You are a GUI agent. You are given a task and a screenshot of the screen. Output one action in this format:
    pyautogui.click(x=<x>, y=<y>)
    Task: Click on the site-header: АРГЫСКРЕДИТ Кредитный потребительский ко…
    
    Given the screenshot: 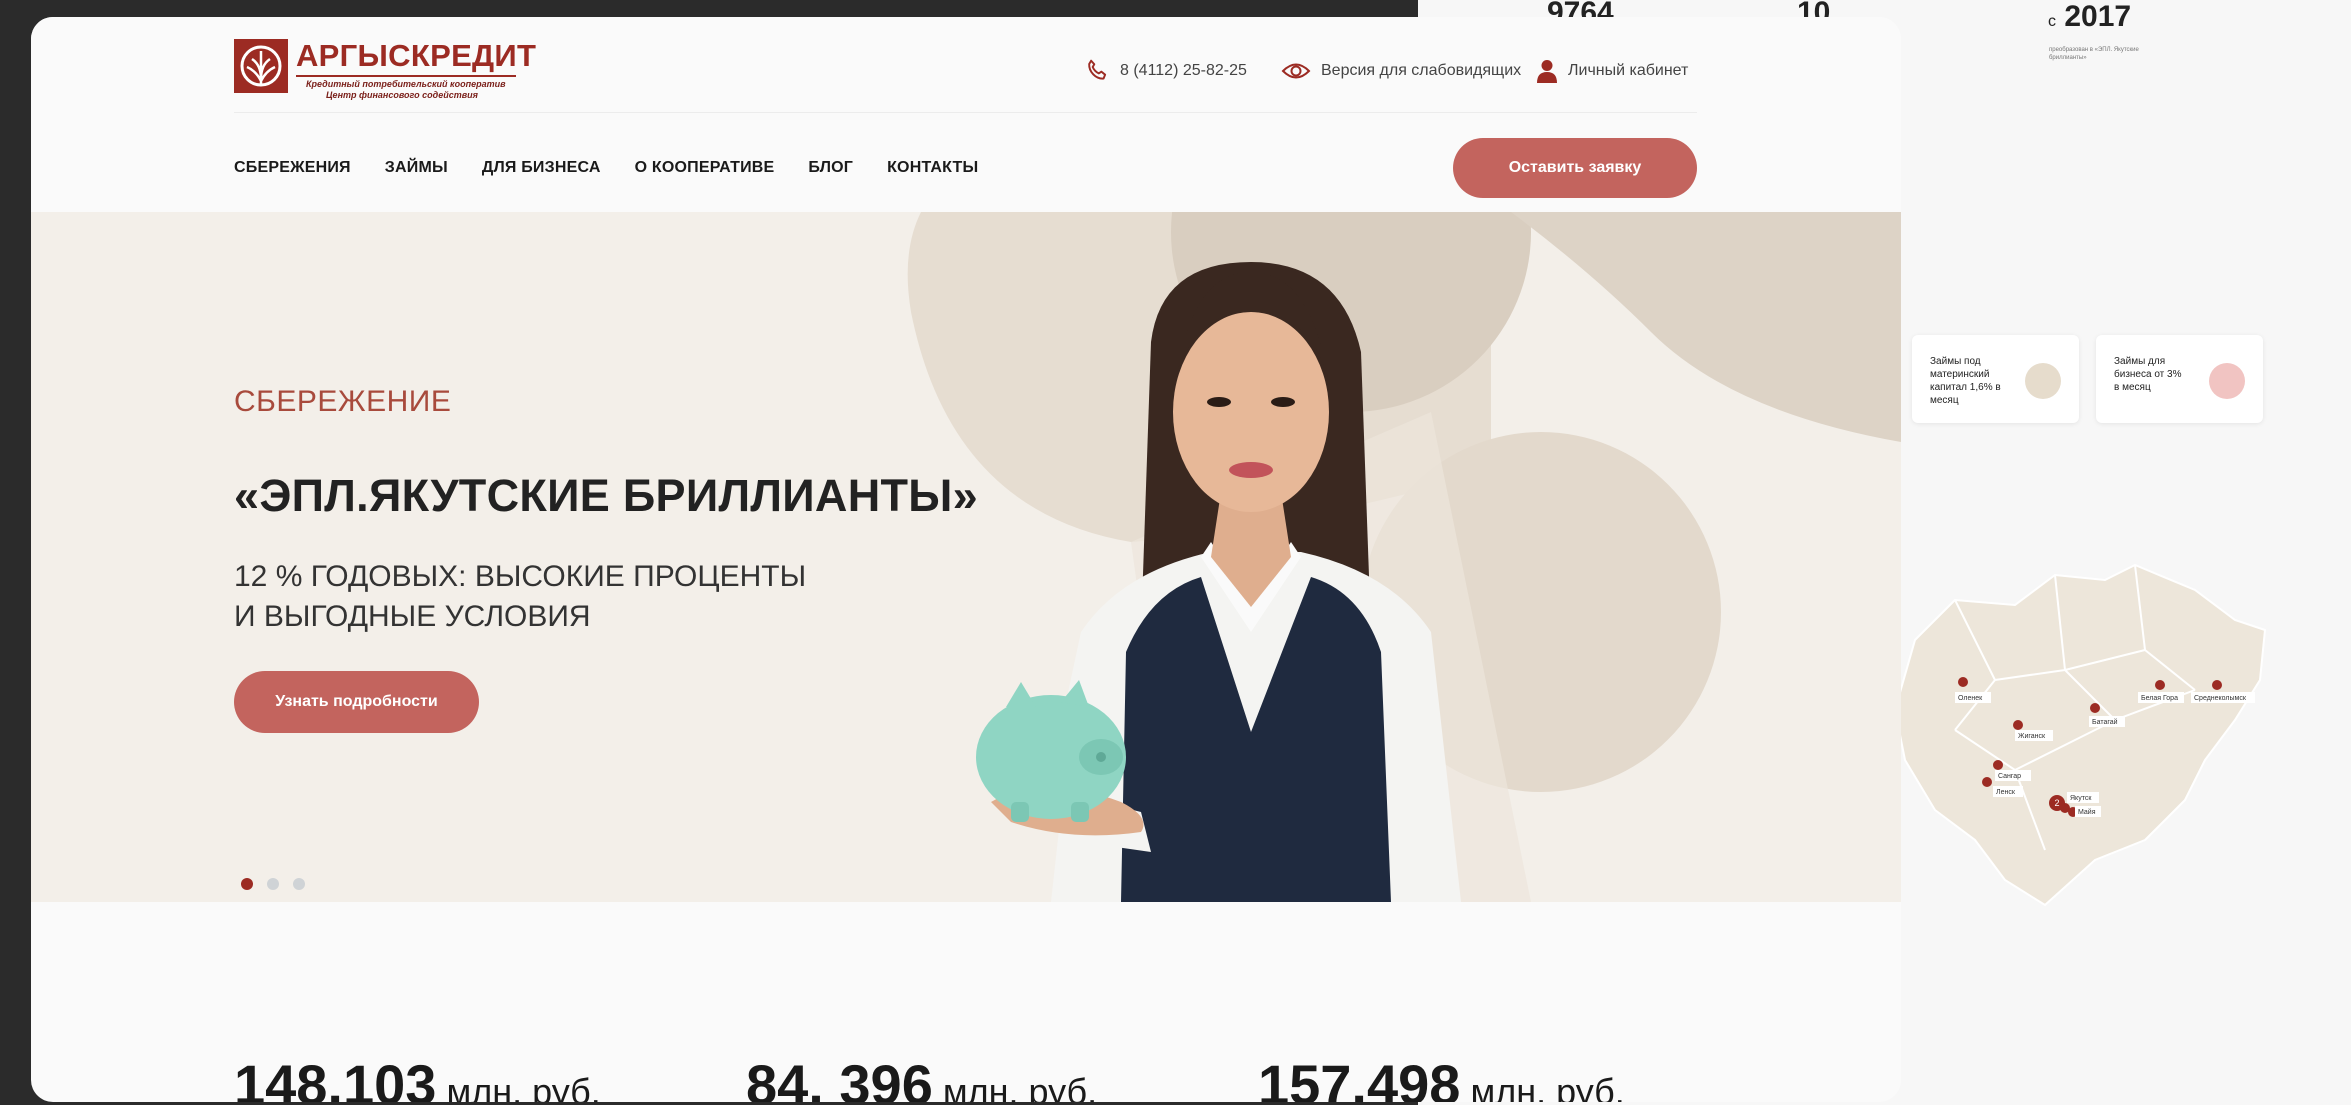 What is the action you would take?
    pyautogui.click(x=966, y=114)
    